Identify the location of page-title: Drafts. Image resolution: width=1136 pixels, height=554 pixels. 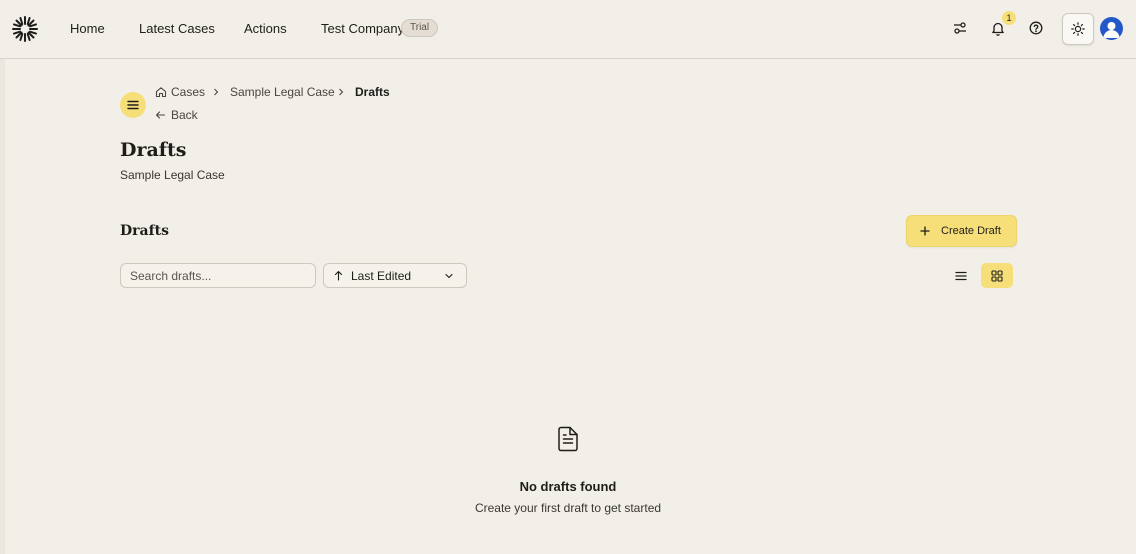
(153, 150).